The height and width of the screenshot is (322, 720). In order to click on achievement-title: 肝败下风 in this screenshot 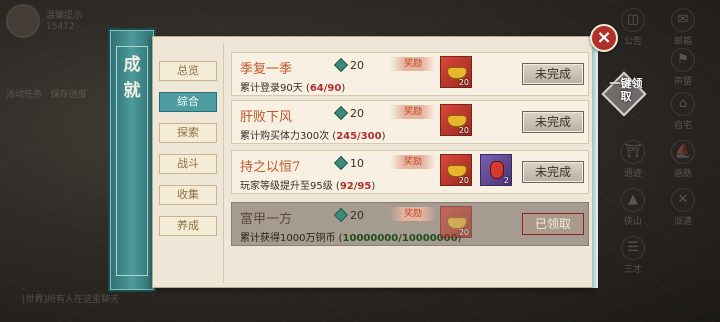, I will do `click(266, 117)`.